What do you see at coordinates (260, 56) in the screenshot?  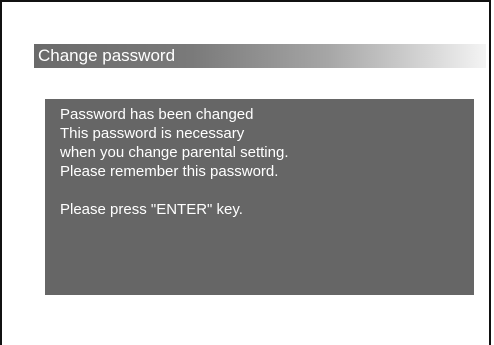 I see `dialog-title-bar: Change password` at bounding box center [260, 56].